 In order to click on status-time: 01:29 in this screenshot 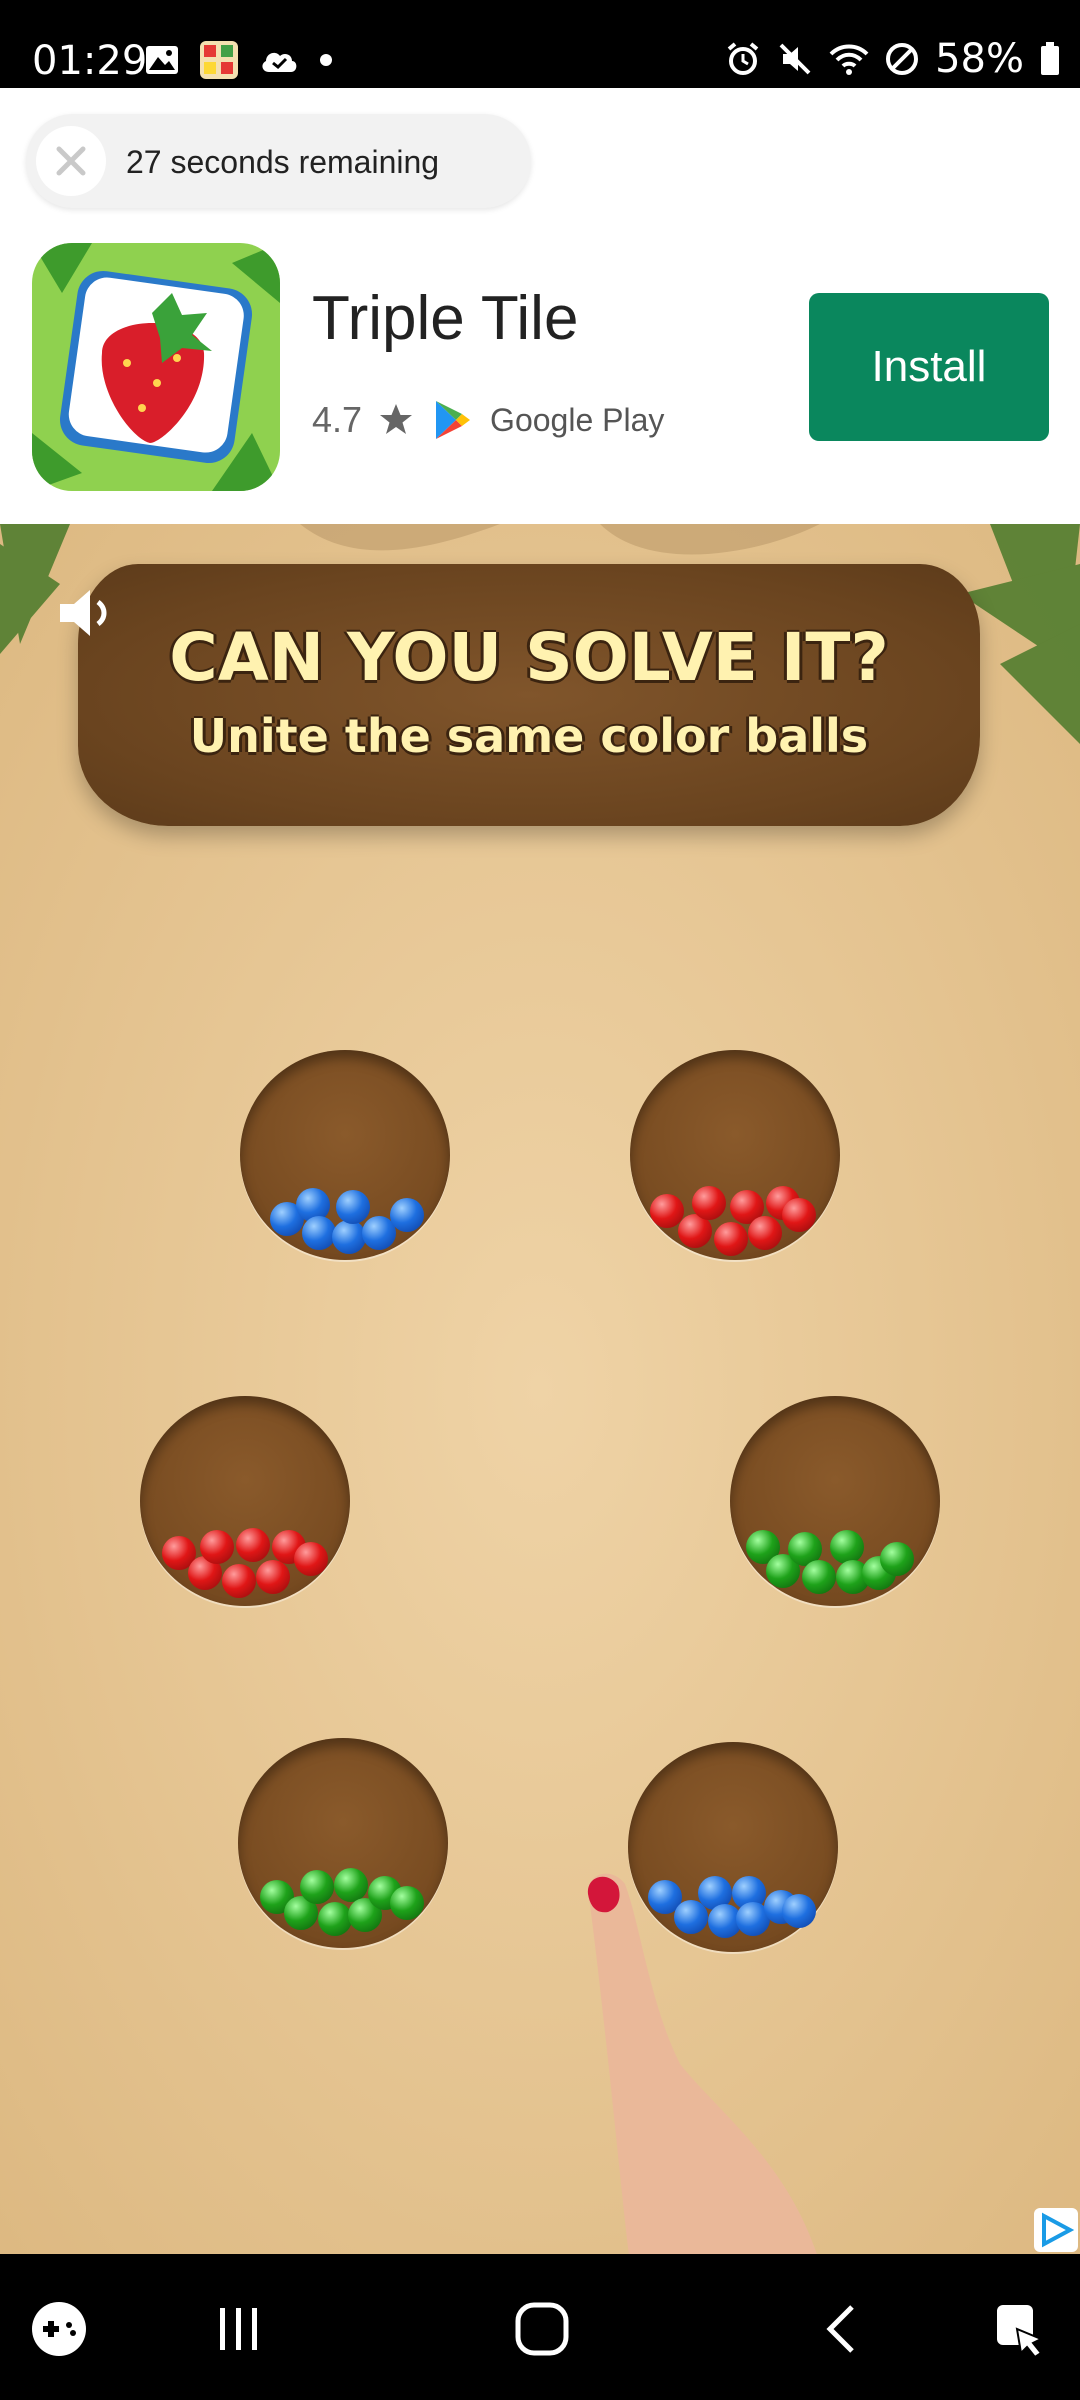, I will do `click(90, 61)`.